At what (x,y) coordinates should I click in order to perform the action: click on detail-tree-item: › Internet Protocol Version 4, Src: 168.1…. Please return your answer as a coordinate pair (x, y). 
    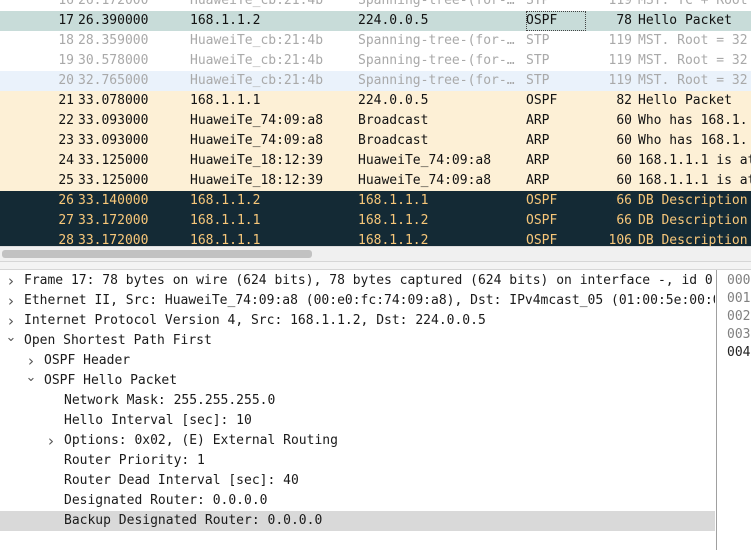
    Looking at the image, I should click on (357, 321).